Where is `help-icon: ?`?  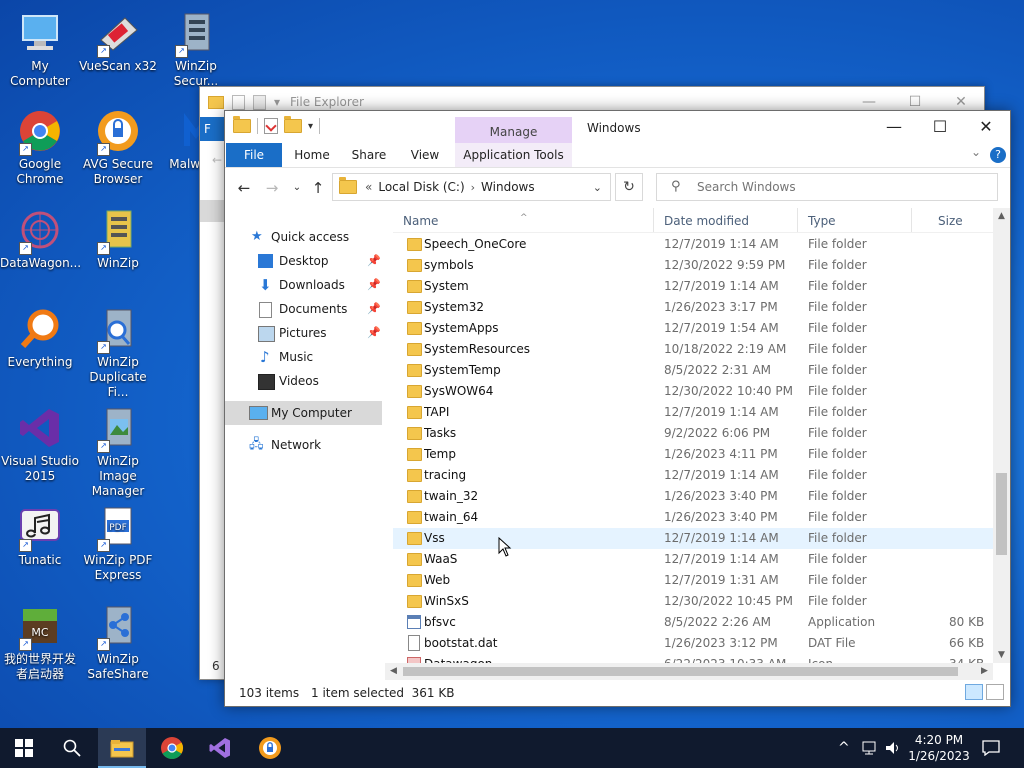 help-icon: ? is located at coordinates (998, 155).